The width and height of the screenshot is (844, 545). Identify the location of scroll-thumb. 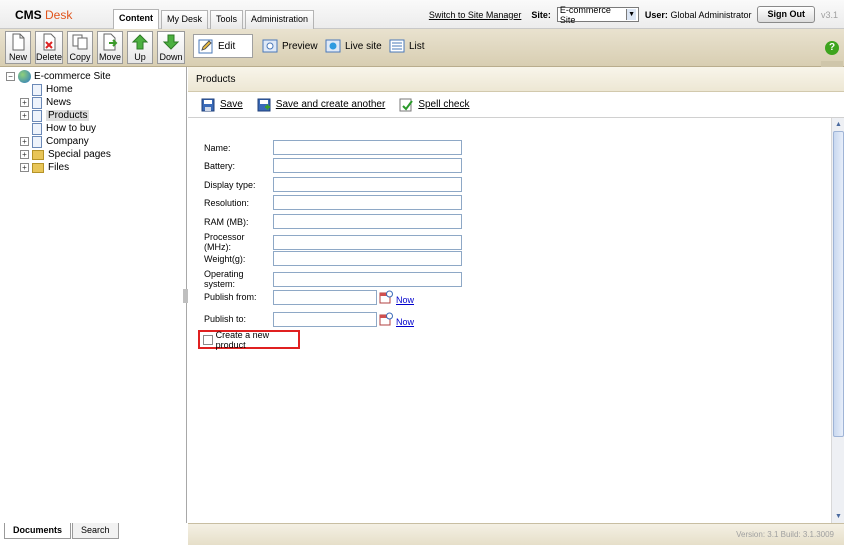
(838, 284).